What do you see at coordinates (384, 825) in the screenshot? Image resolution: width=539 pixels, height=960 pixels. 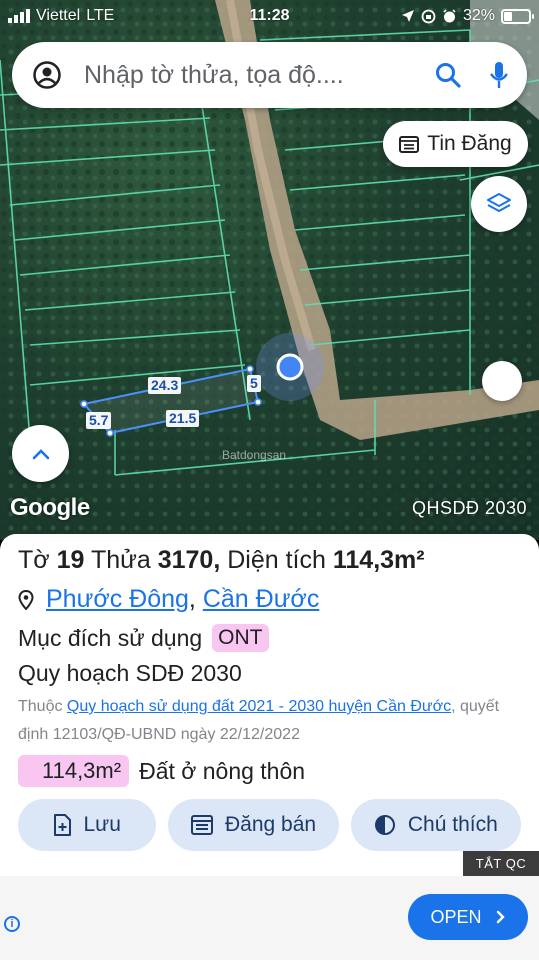 I see `contrast-icon` at bounding box center [384, 825].